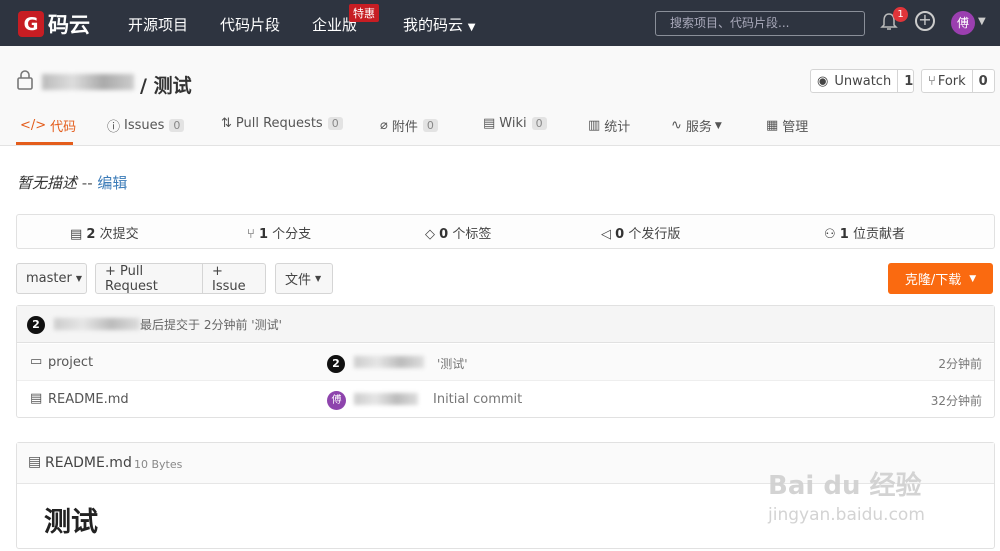 The height and width of the screenshot is (551, 1000). What do you see at coordinates (594, 125) in the screenshot?
I see `bar-chart-icon: ▥` at bounding box center [594, 125].